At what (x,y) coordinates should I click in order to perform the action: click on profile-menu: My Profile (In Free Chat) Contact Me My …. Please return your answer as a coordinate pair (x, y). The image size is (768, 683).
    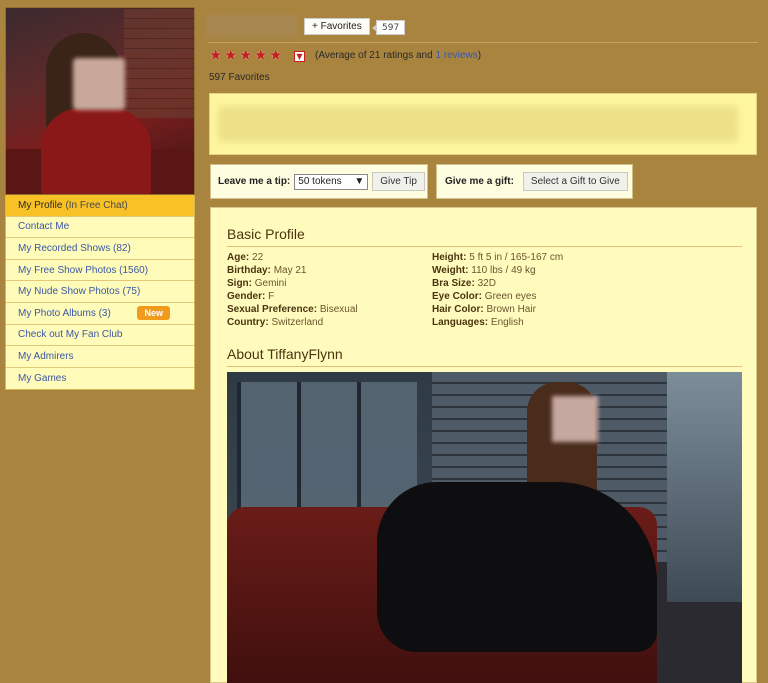
    Looking at the image, I should click on (100, 293).